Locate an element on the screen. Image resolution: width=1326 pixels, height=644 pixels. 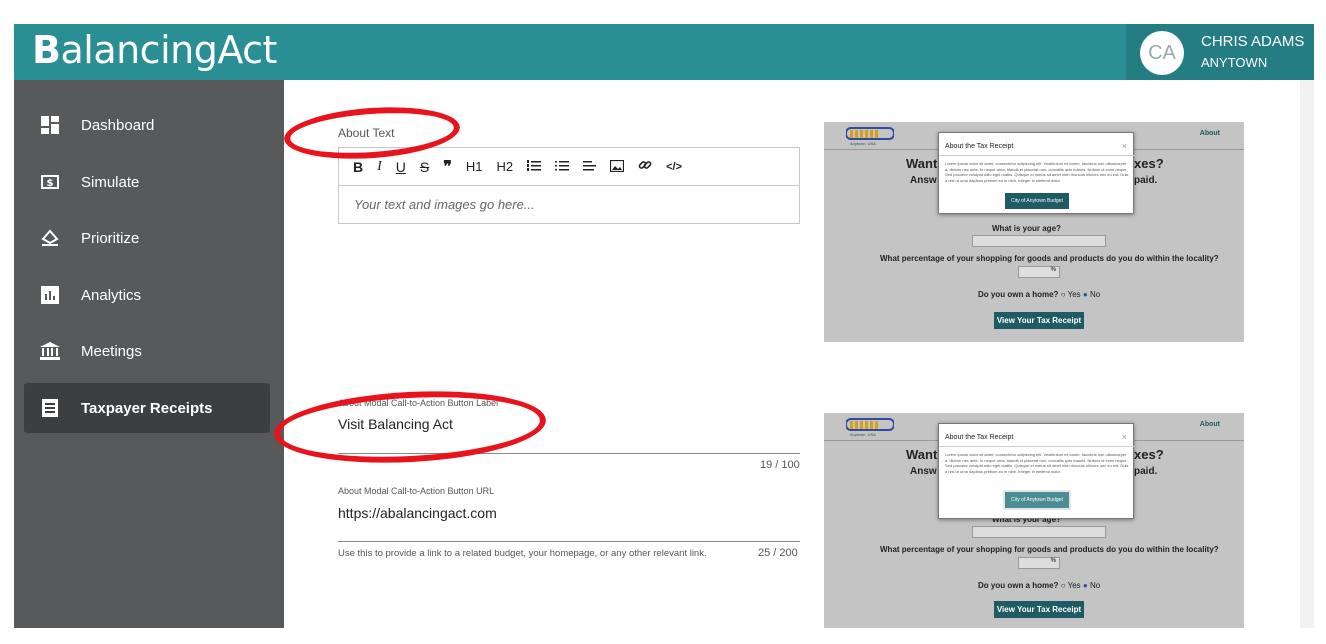
sidebar-item-dashboard: Dashboard is located at coordinates (147, 125).